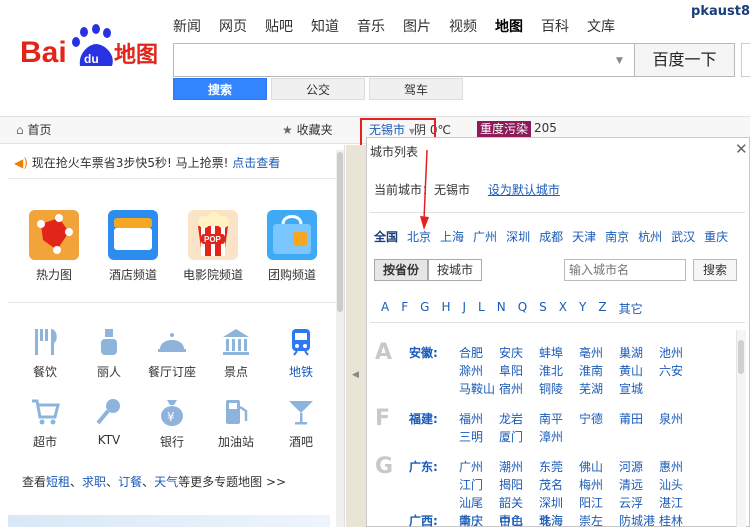  Describe the element at coordinates (417, 26) in the screenshot. I see `nav-item: 图片` at that location.